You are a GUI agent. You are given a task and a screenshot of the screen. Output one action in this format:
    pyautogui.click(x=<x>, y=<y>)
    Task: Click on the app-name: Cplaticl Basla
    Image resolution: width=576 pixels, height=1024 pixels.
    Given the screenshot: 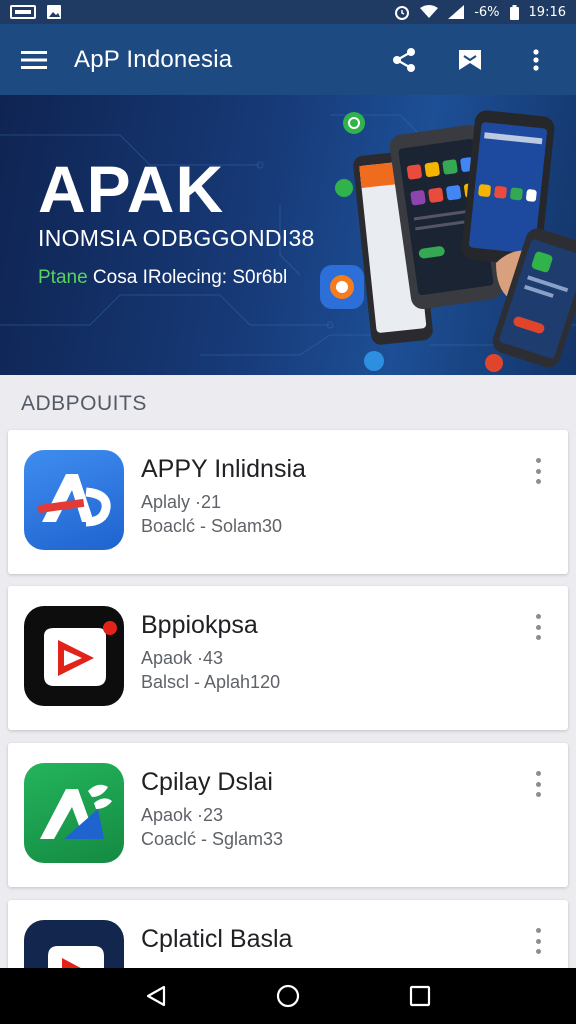 What is the action you would take?
    pyautogui.click(x=217, y=939)
    